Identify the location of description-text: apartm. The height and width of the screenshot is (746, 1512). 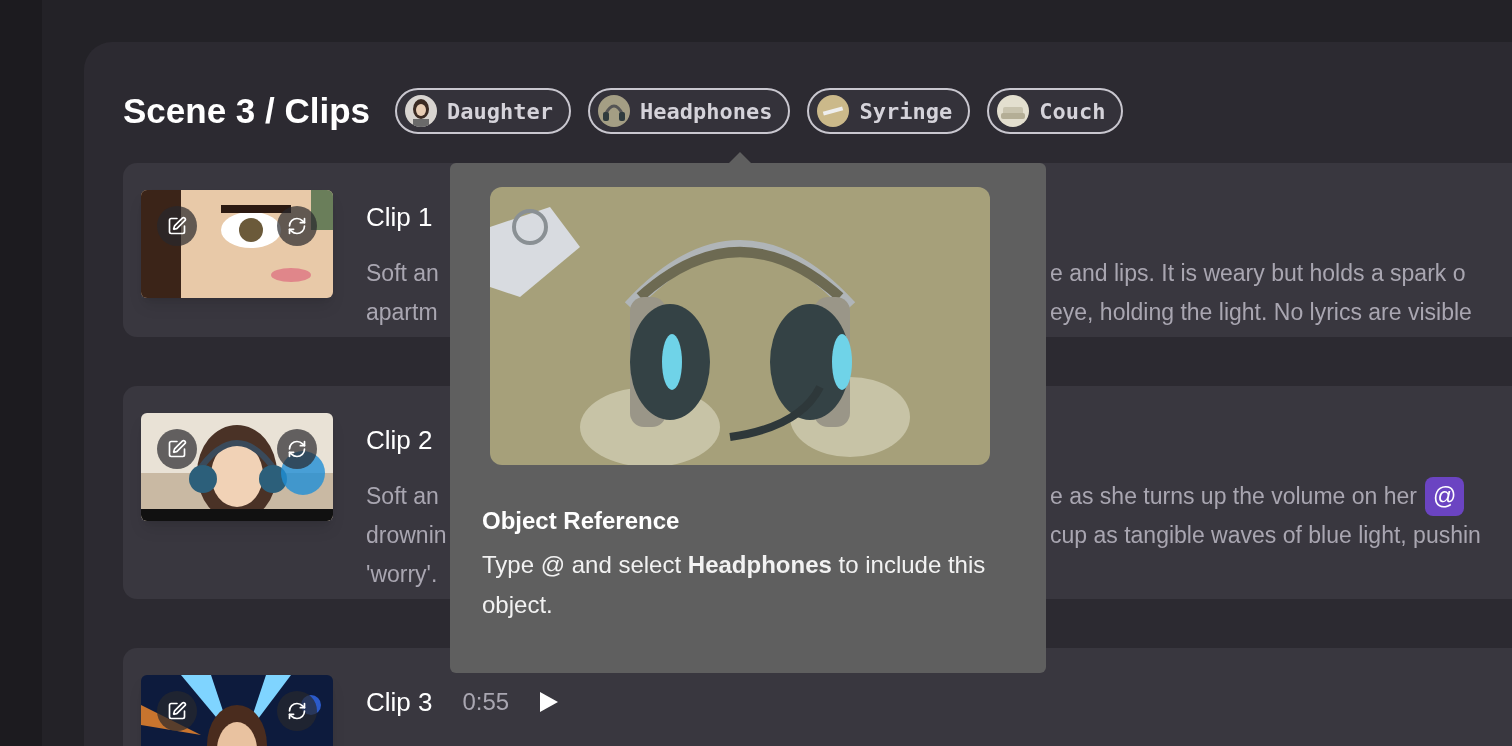
(402, 313).